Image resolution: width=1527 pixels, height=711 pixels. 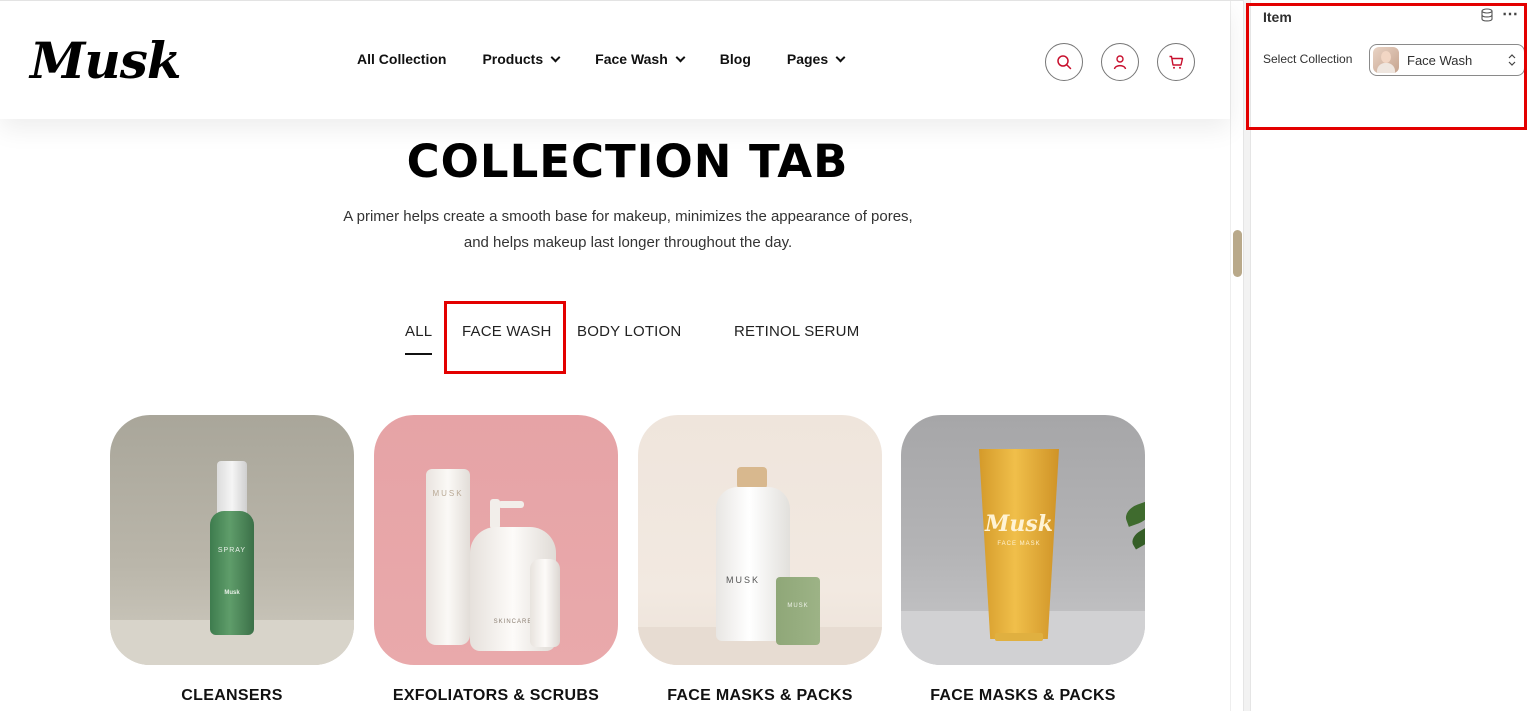 What do you see at coordinates (1247, 355) in the screenshot?
I see `panel-divider` at bounding box center [1247, 355].